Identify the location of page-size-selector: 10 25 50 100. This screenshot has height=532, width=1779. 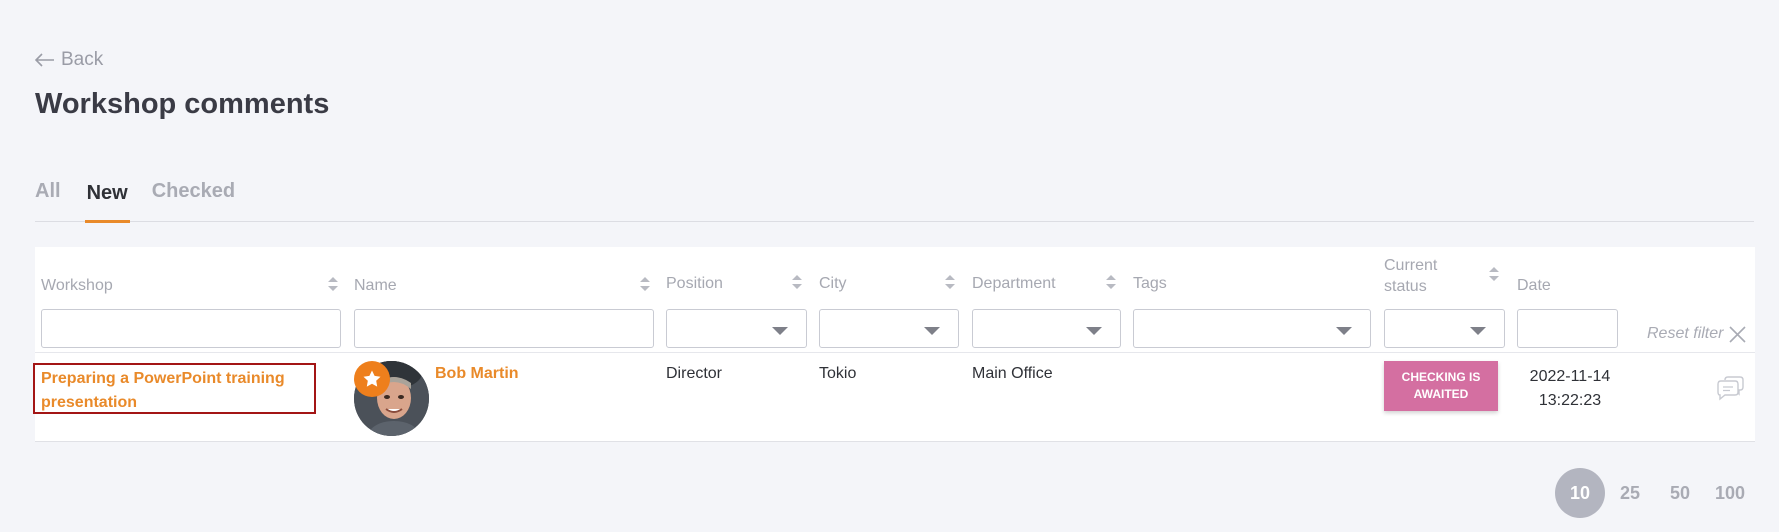
(1655, 493).